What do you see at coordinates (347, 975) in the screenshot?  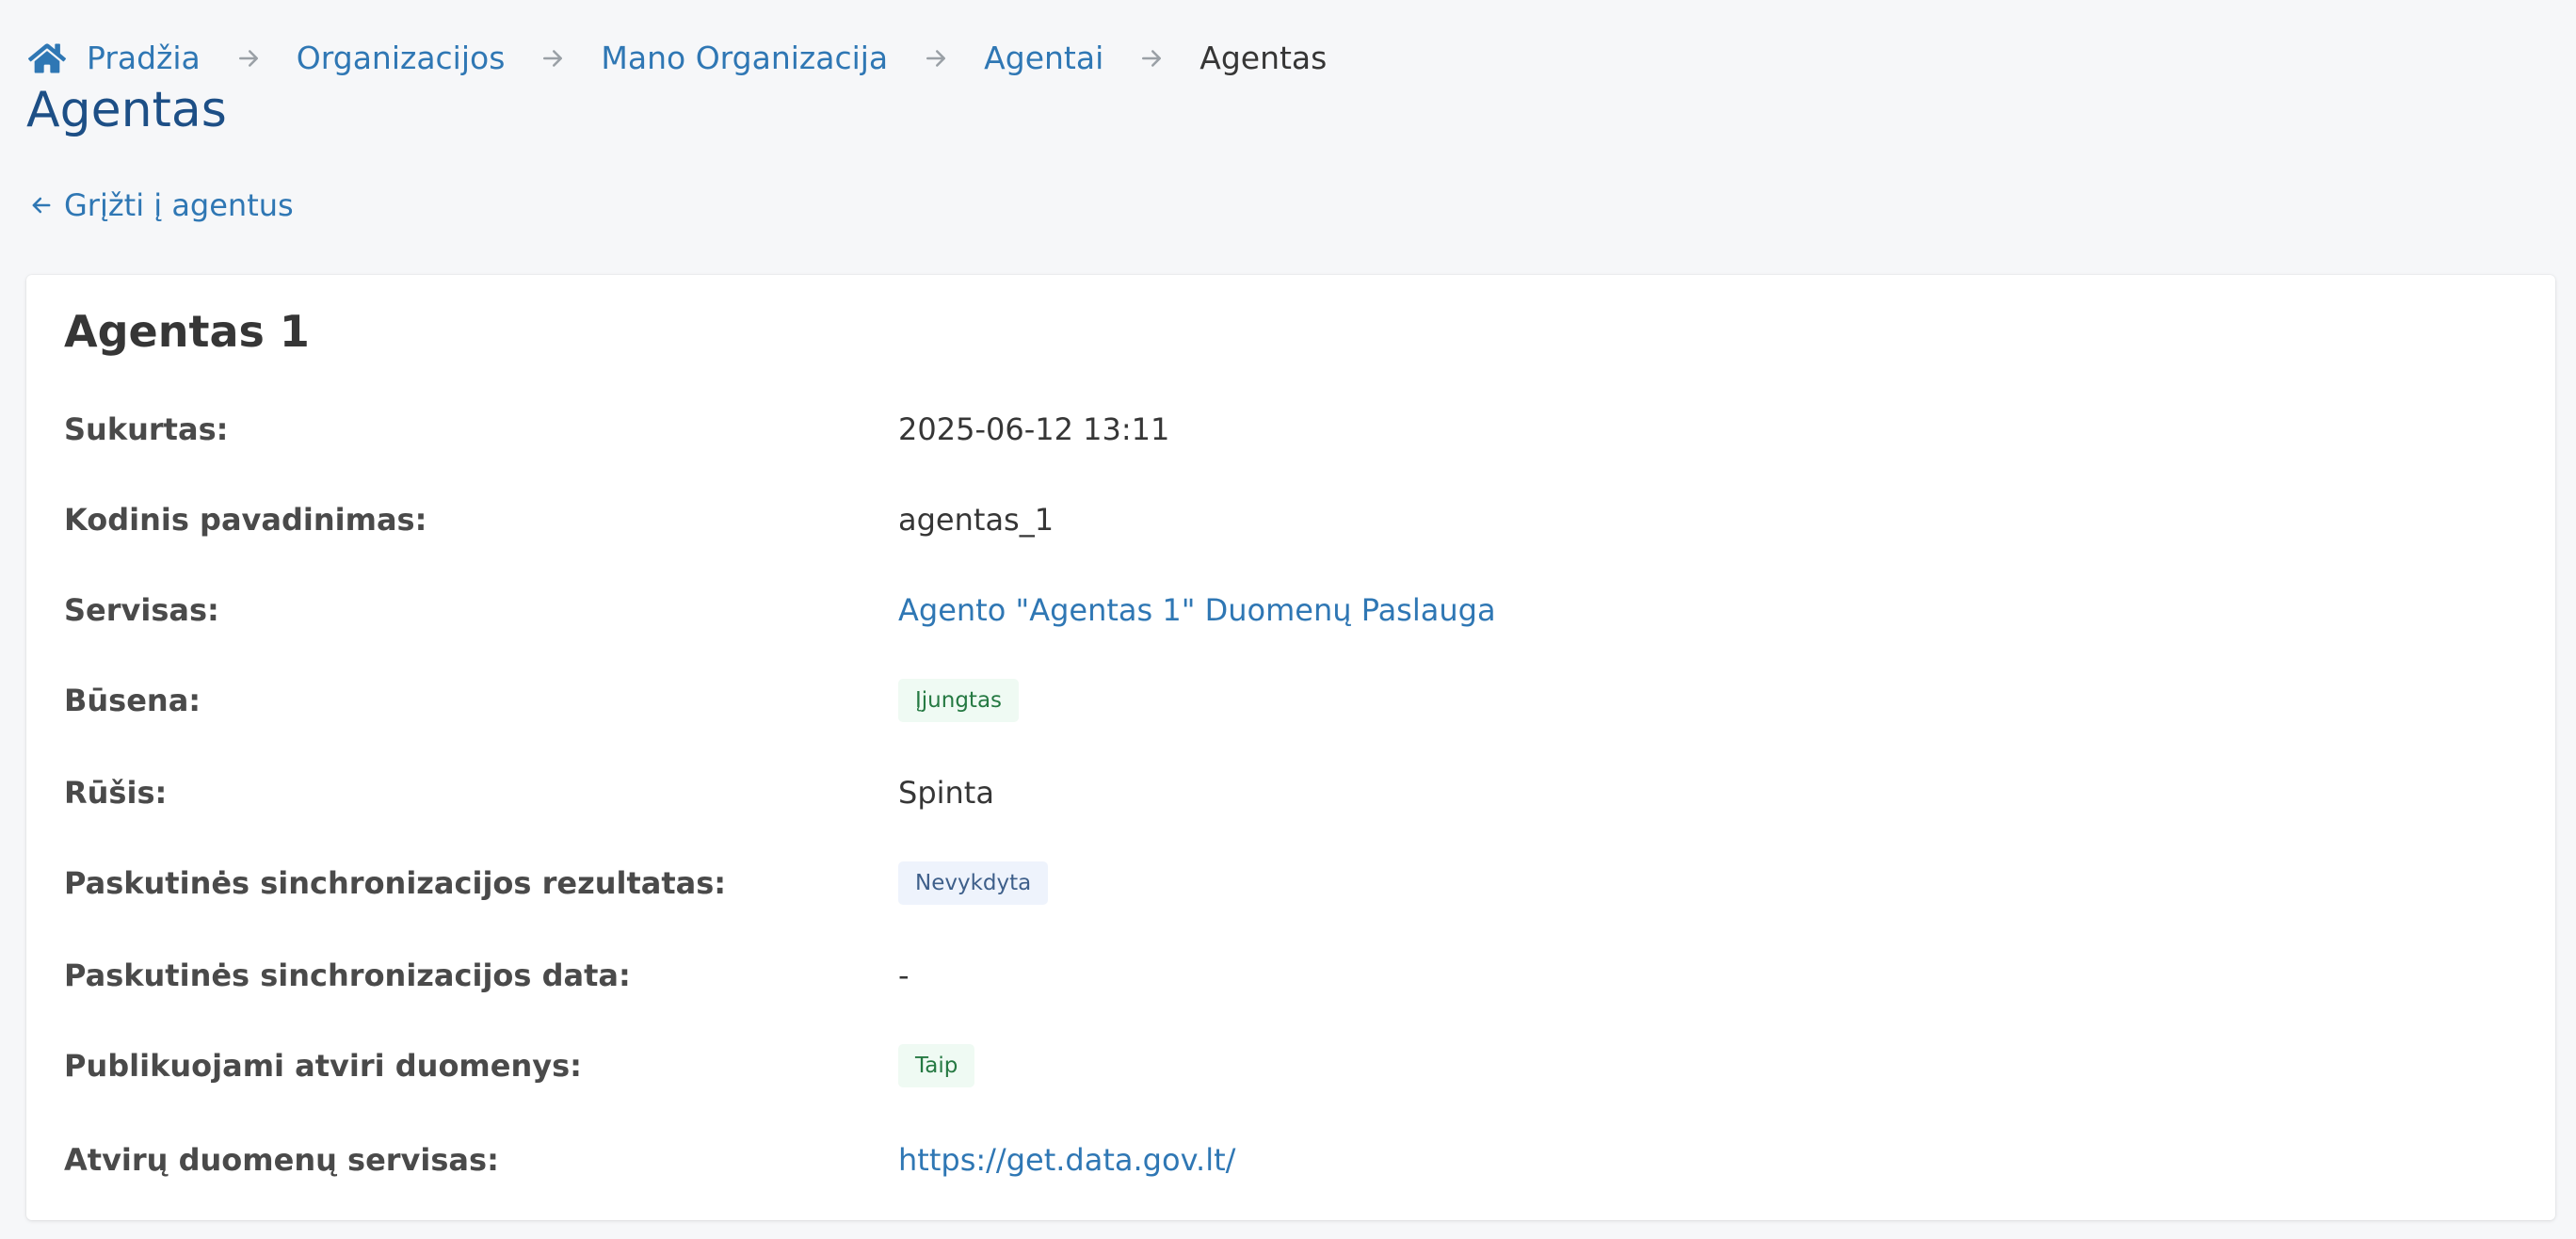 I see `field-label: Paskutinės sinchronizacijos data:` at bounding box center [347, 975].